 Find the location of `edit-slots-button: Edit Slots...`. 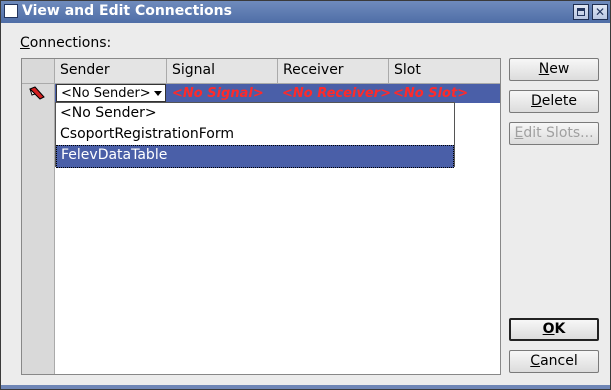

edit-slots-button: Edit Slots... is located at coordinates (554, 133).